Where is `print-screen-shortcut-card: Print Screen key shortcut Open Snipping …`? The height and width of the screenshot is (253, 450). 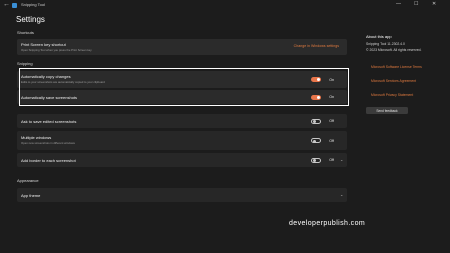 print-screen-shortcut-card: Print Screen key shortcut Open Snipping … is located at coordinates (182, 47).